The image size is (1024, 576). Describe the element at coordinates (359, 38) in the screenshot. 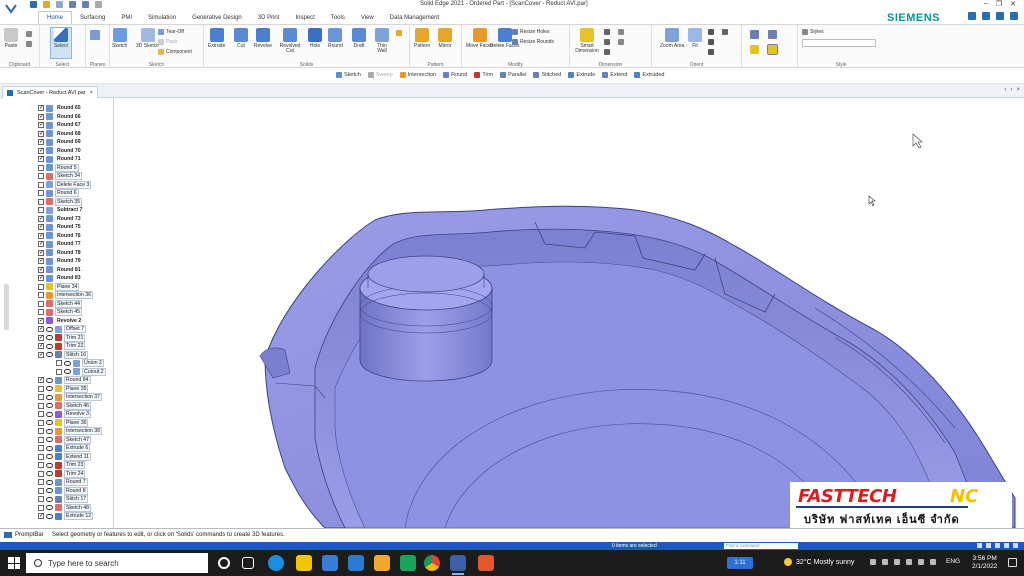

I see `draft-button: Draft` at that location.